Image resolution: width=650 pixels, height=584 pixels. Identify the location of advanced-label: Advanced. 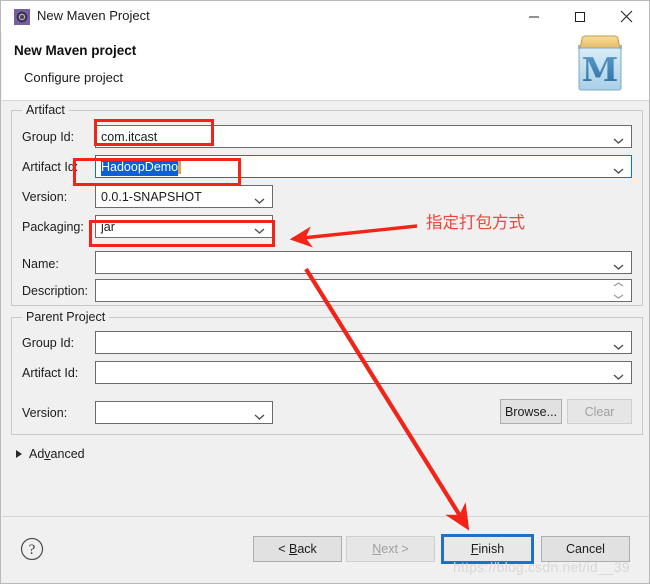
(57, 454).